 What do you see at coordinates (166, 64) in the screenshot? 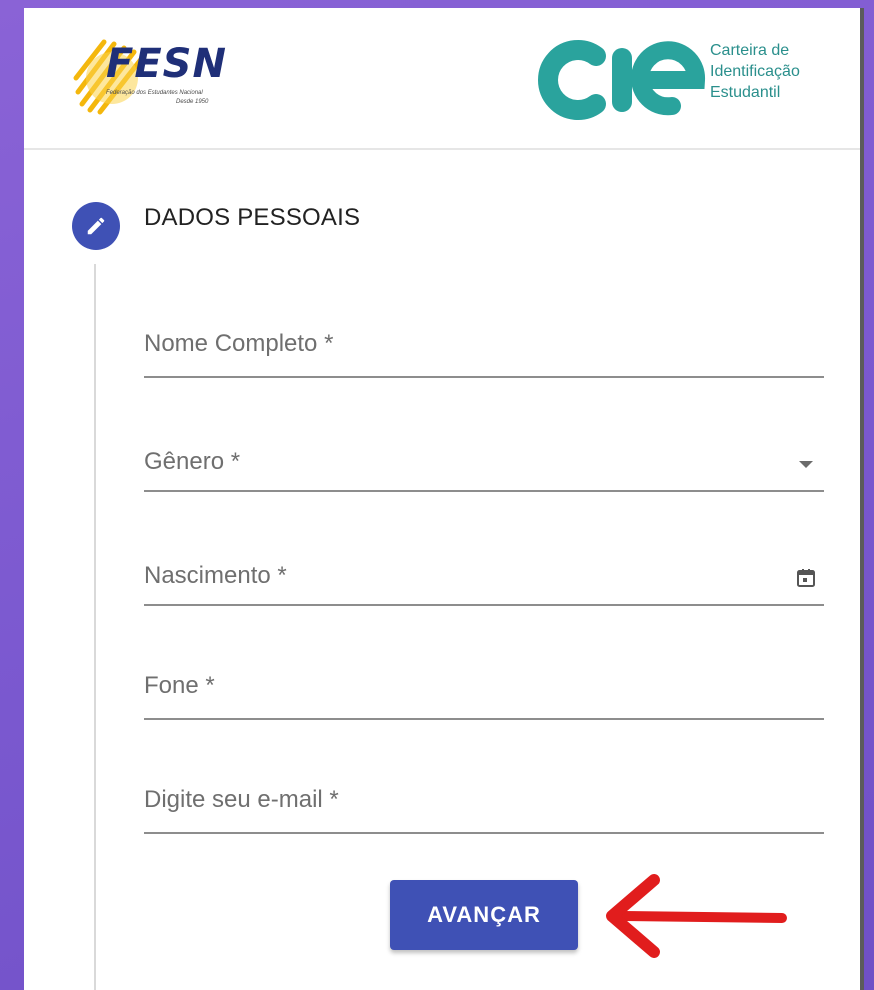
I see `fesn-wordmark: FESN` at bounding box center [166, 64].